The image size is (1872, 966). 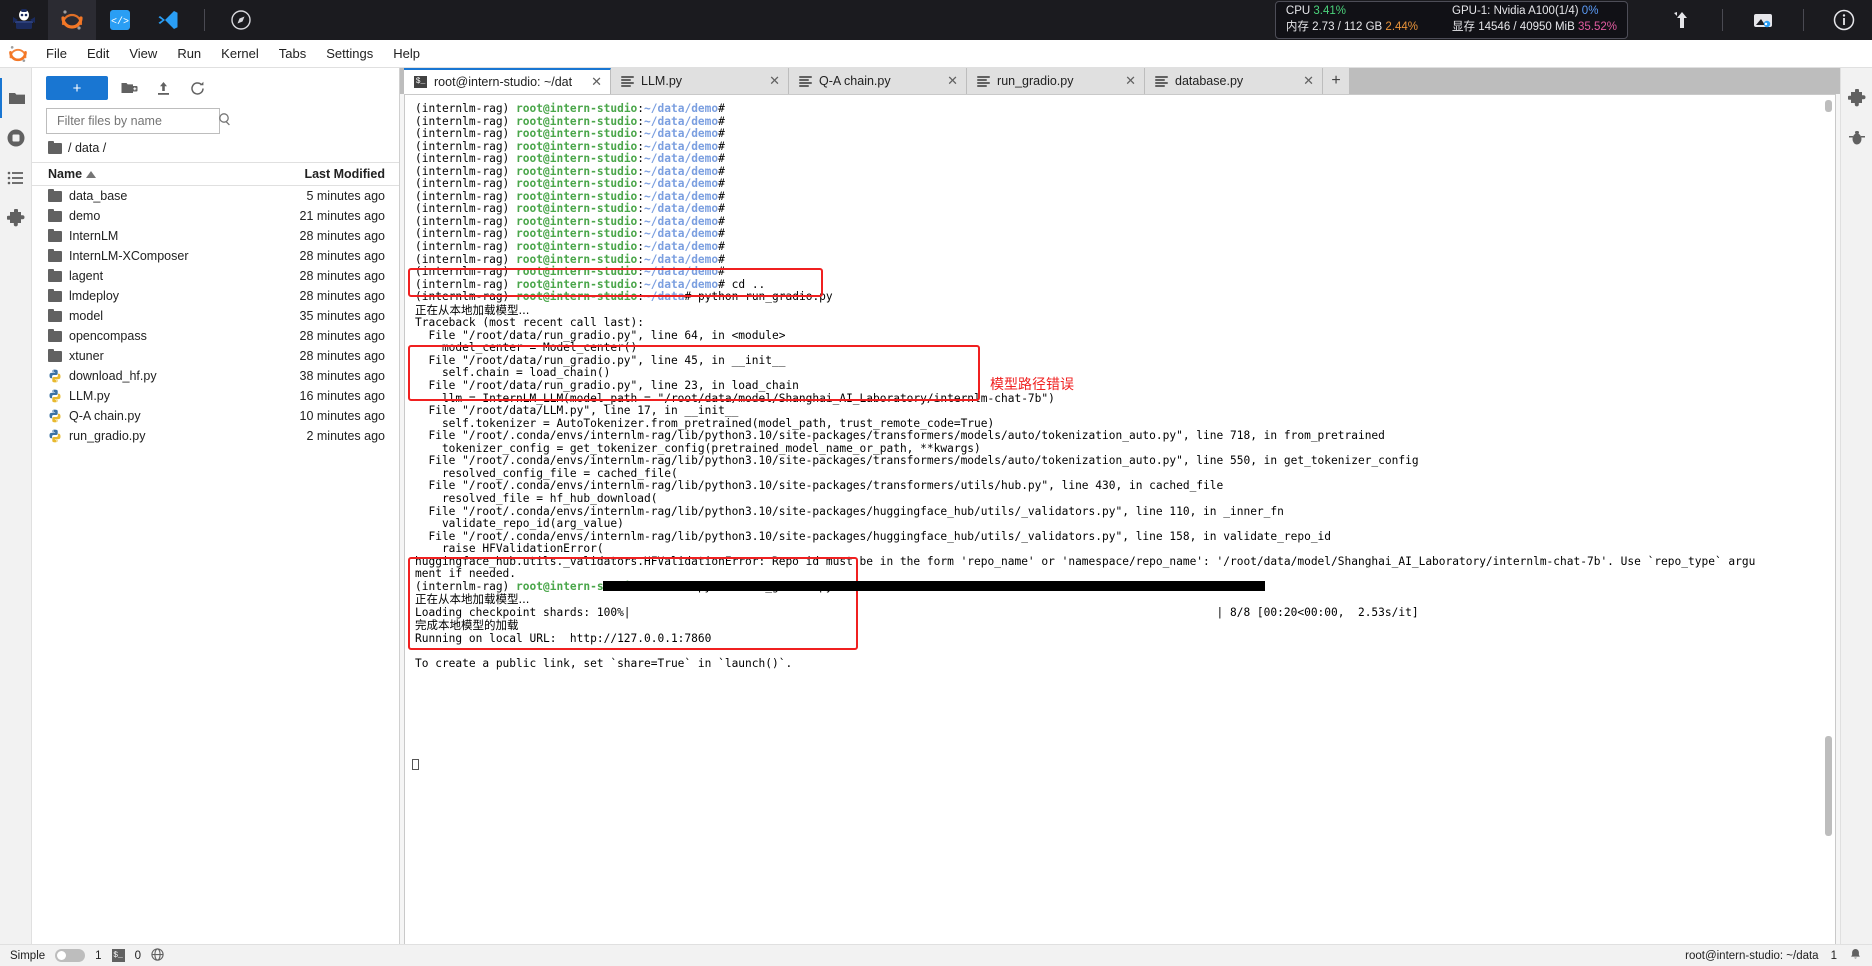 What do you see at coordinates (157, 235) in the screenshot?
I see `file-name-cell: InternLM` at bounding box center [157, 235].